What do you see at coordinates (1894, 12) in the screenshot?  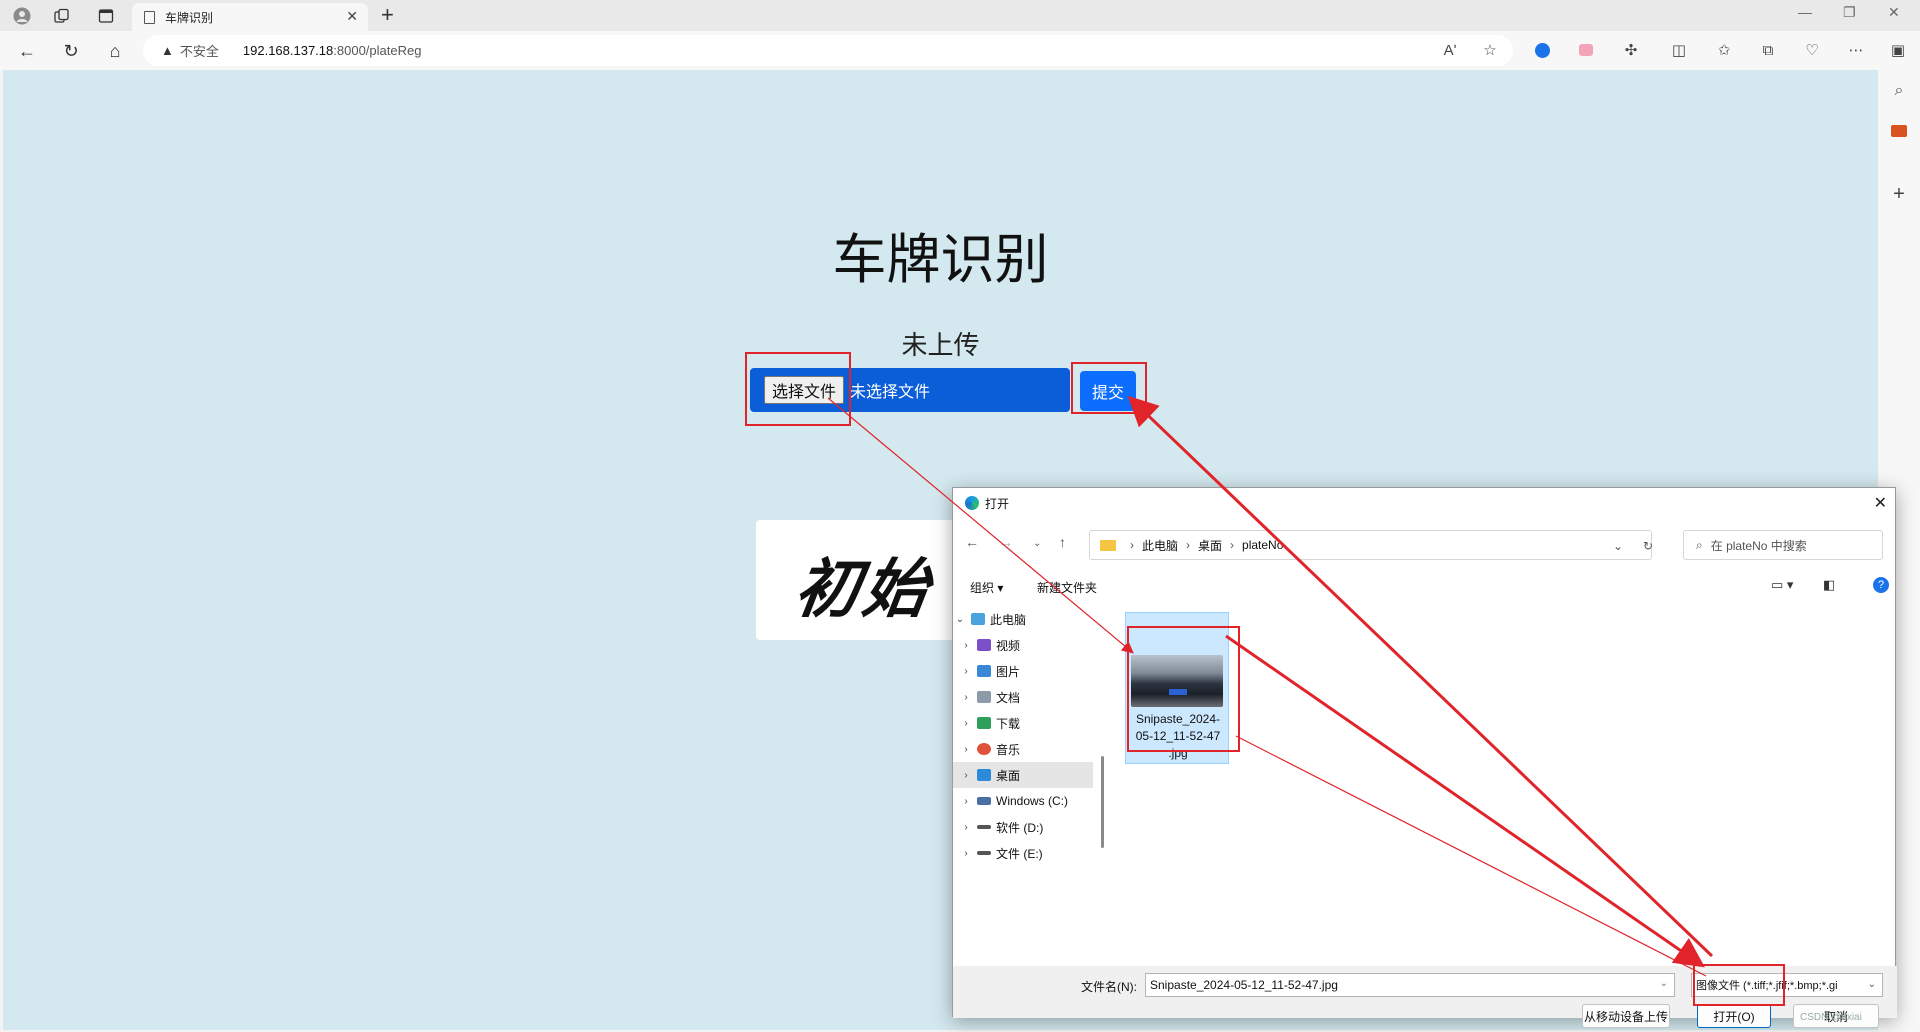 I see `window-close-icon: ✕` at bounding box center [1894, 12].